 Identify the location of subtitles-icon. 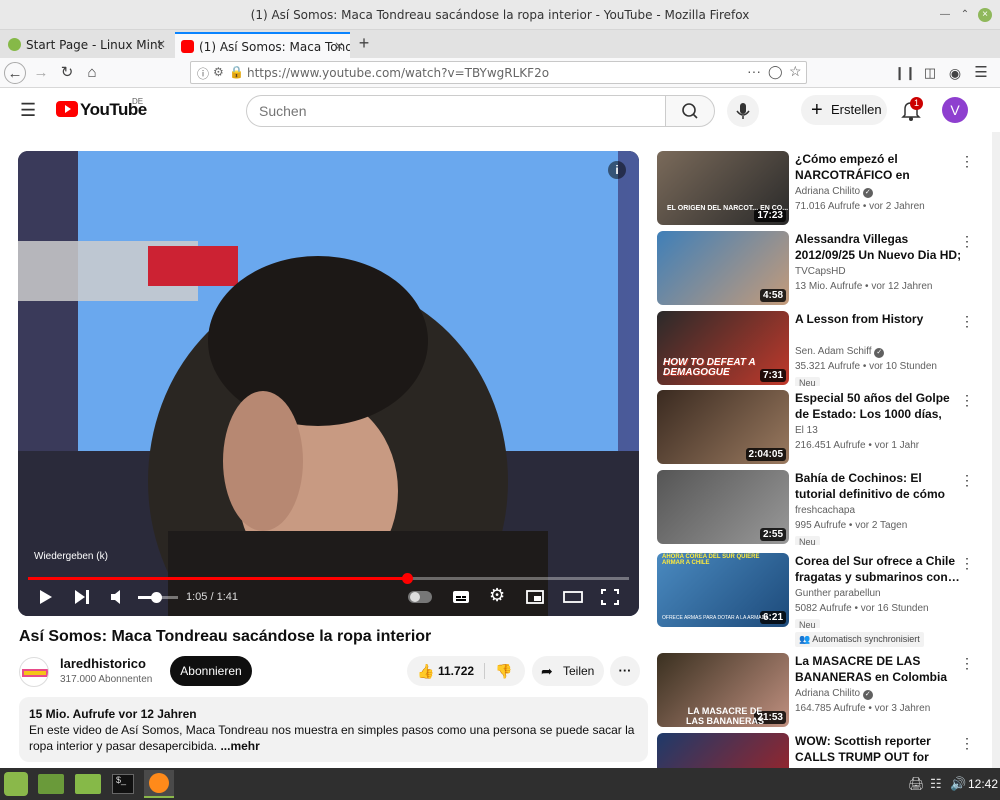
(461, 597).